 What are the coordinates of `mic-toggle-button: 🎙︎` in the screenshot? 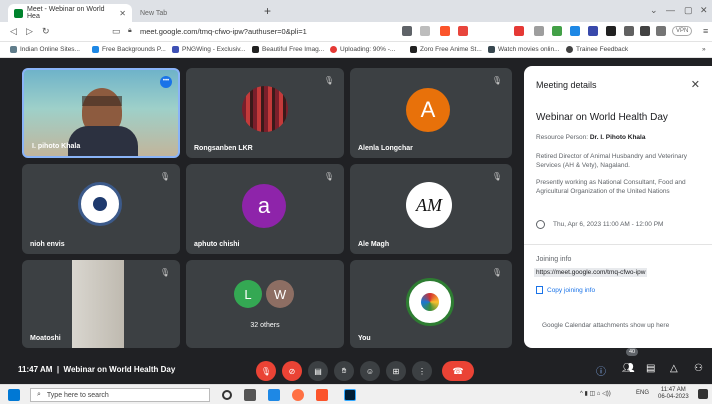 It's located at (266, 371).